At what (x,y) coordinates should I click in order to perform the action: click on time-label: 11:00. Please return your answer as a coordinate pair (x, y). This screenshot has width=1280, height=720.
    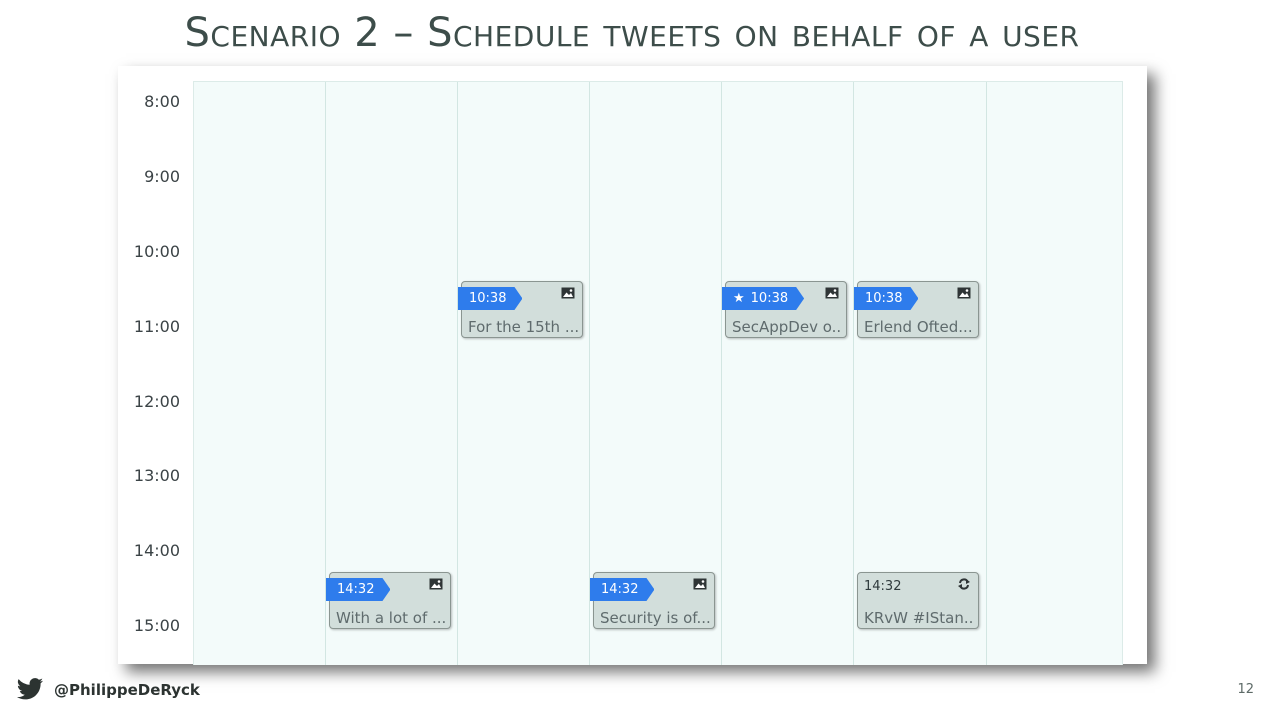
    Looking at the image, I should click on (156, 326).